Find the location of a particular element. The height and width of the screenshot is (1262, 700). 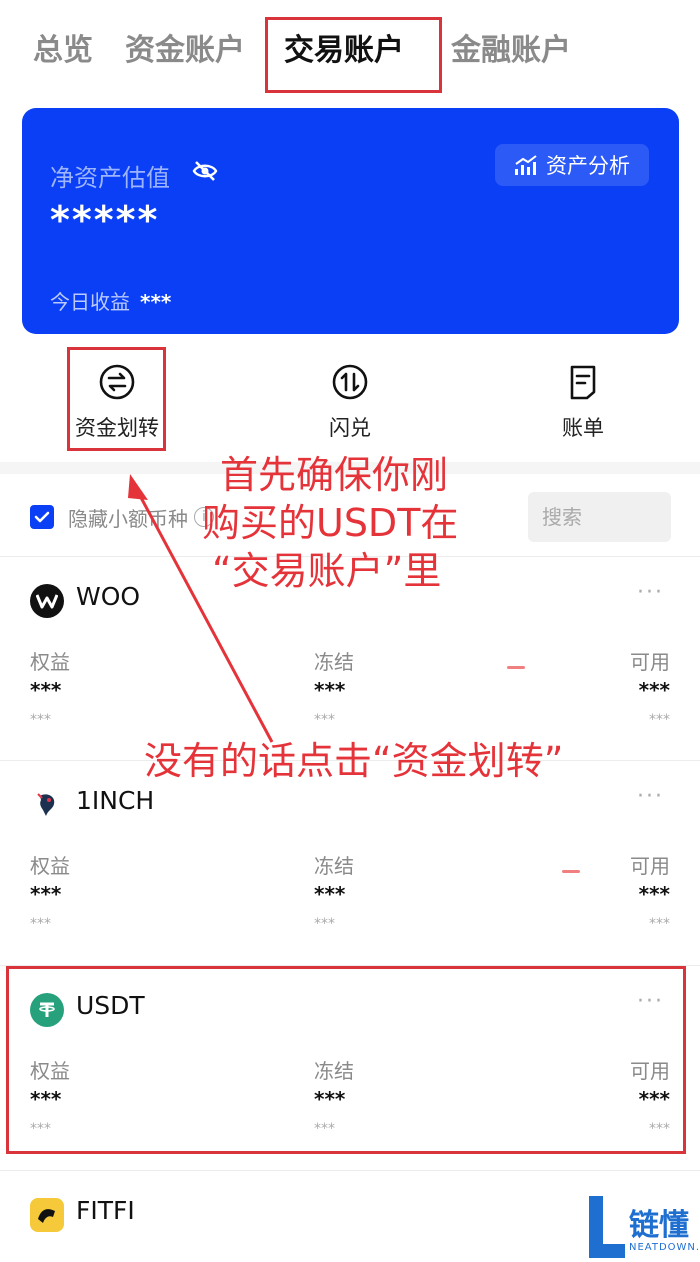

today-income-value: *** is located at coordinates (156, 302).